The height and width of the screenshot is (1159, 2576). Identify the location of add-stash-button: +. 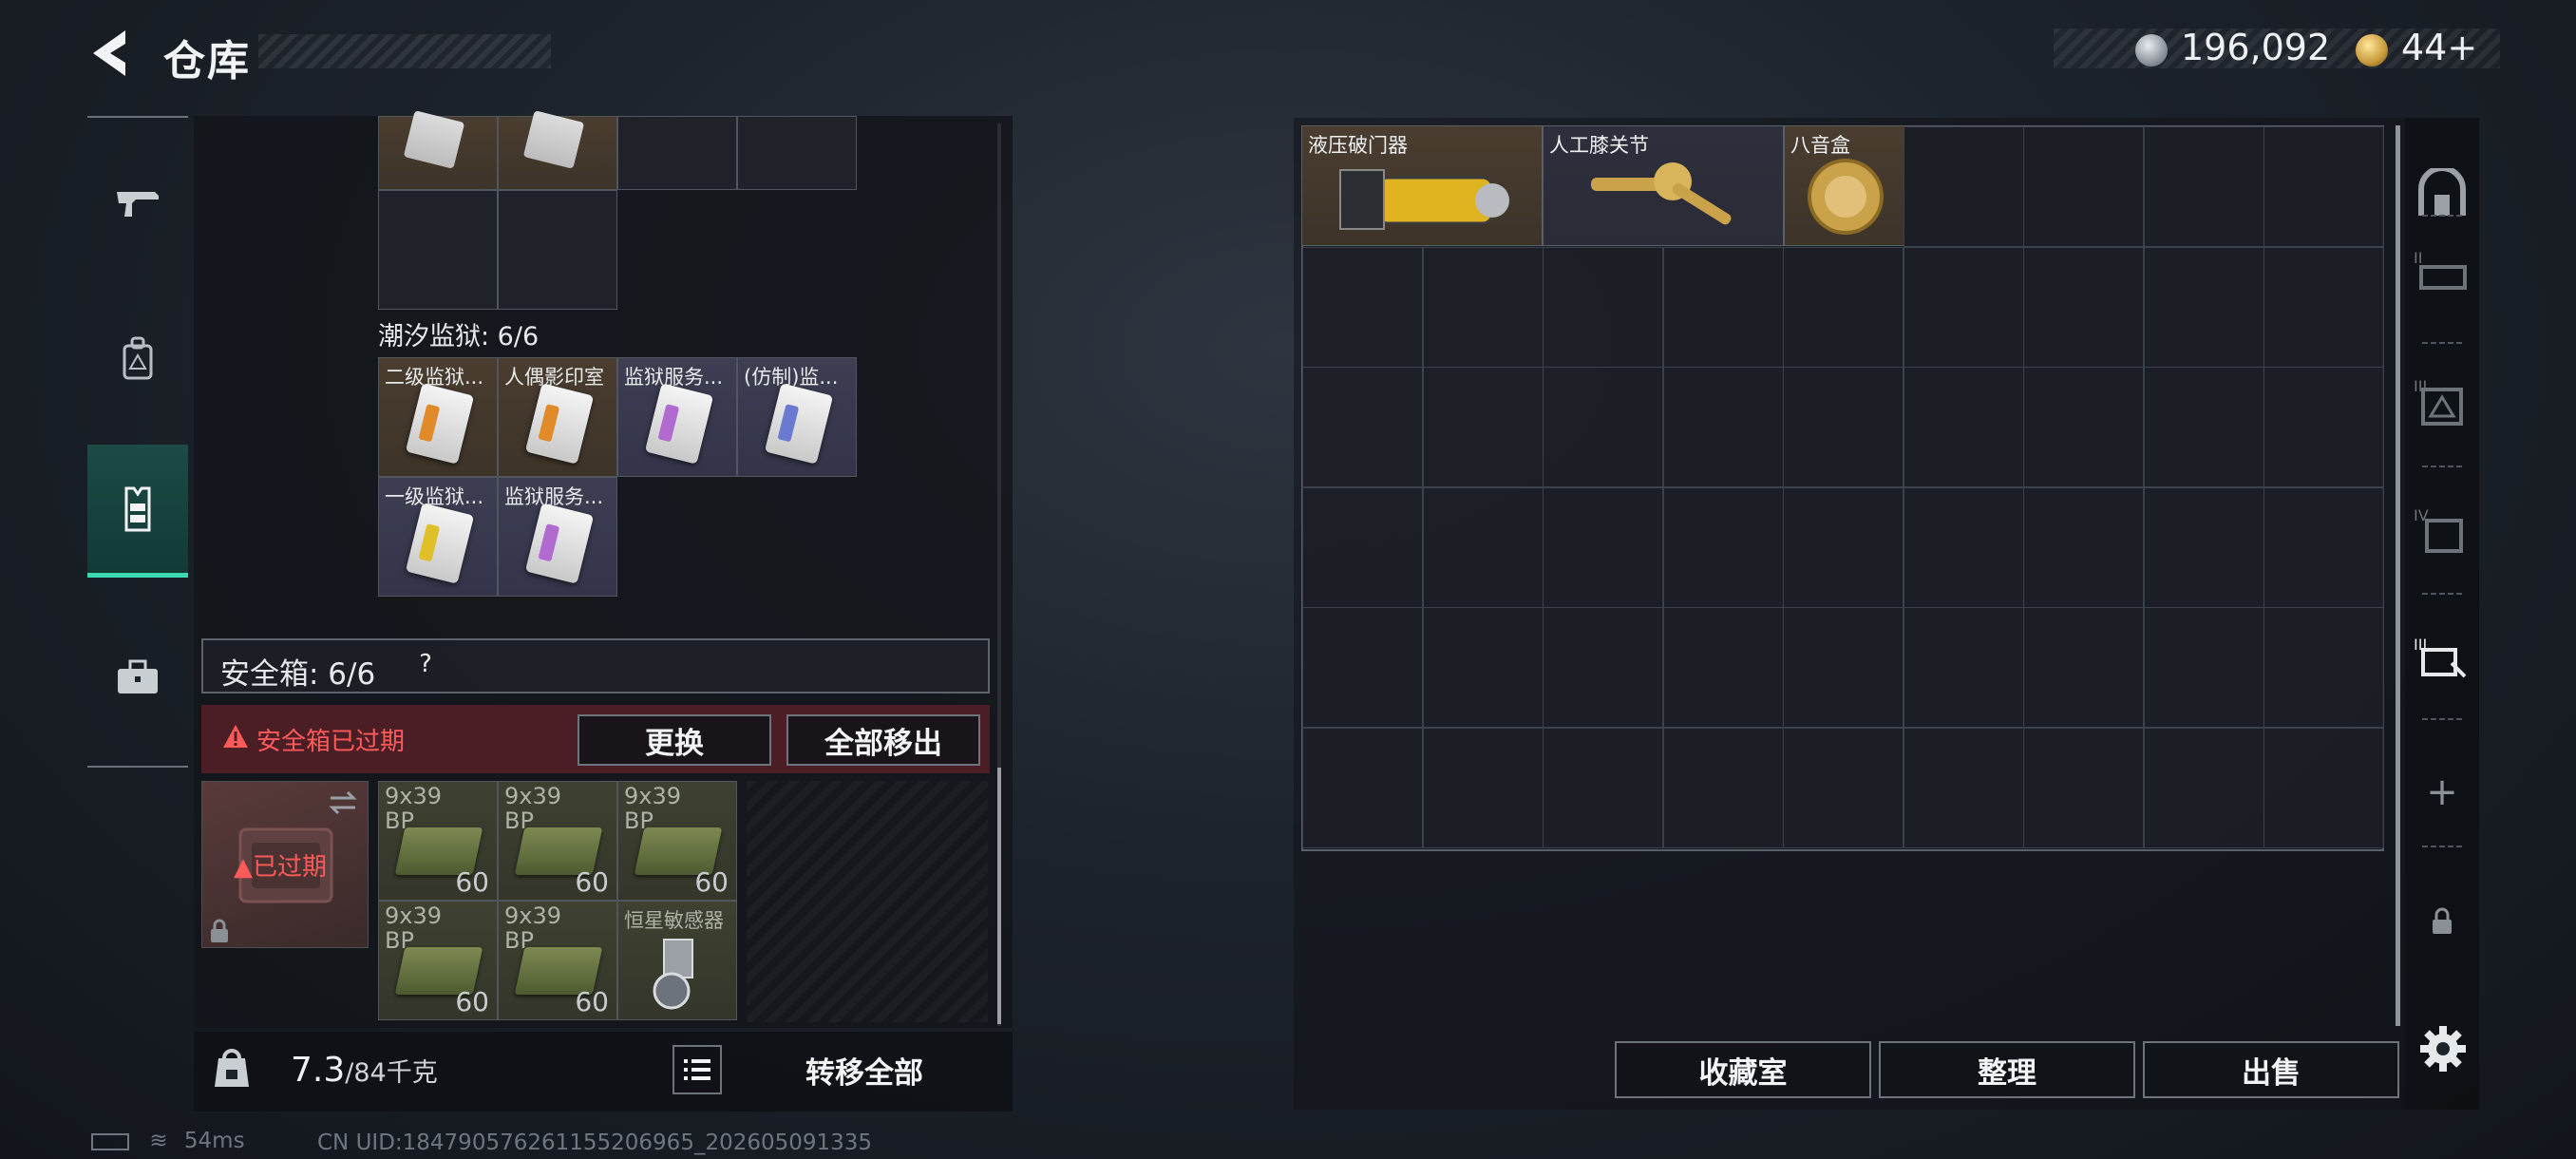
(2442, 792).